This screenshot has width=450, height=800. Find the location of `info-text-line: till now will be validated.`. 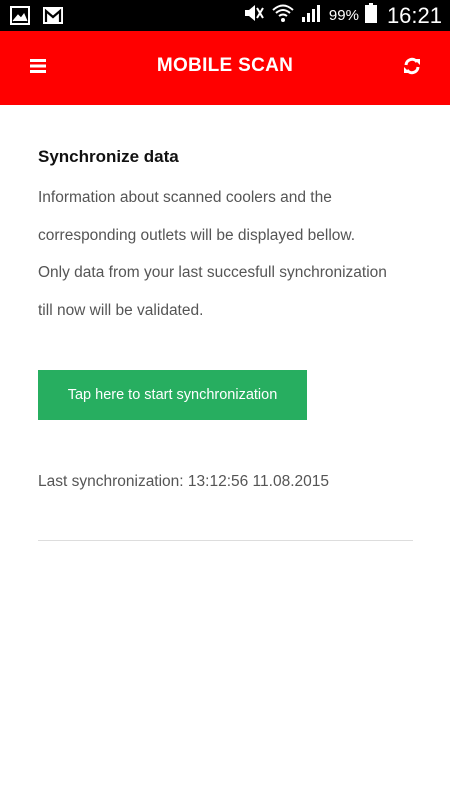

info-text-line: till now will be validated. is located at coordinates (121, 310).